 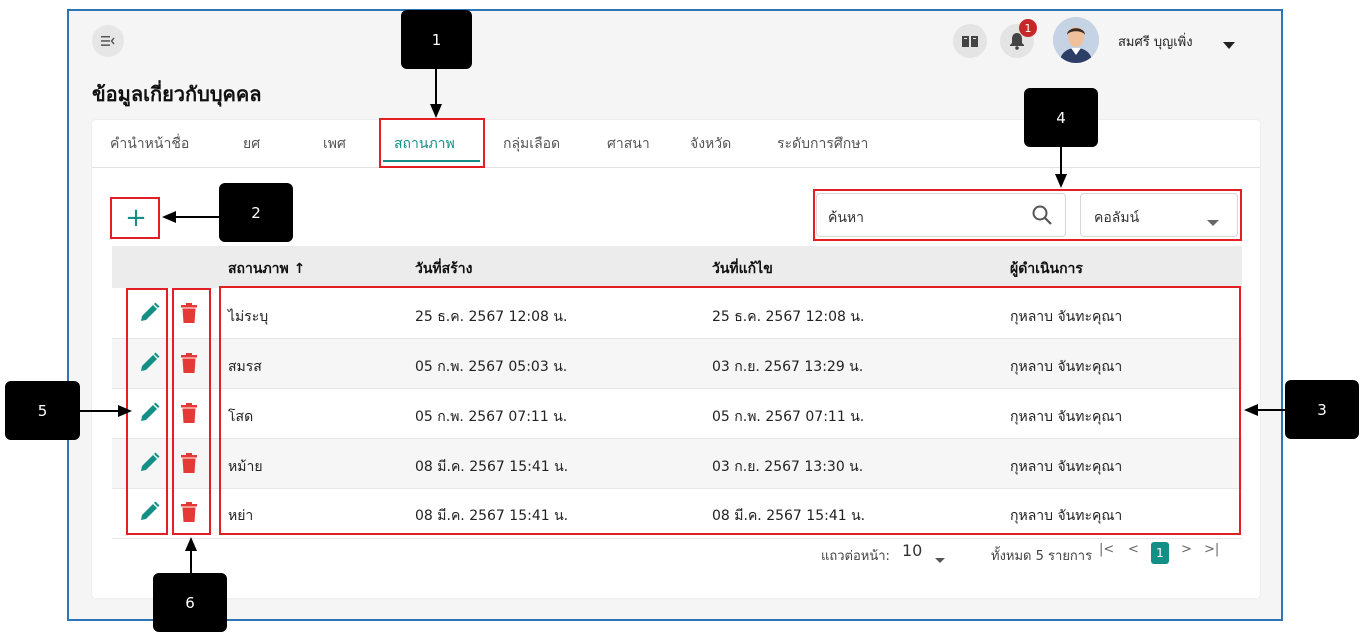 What do you see at coordinates (1028, 28) in the screenshot?
I see `notification-badge: 1` at bounding box center [1028, 28].